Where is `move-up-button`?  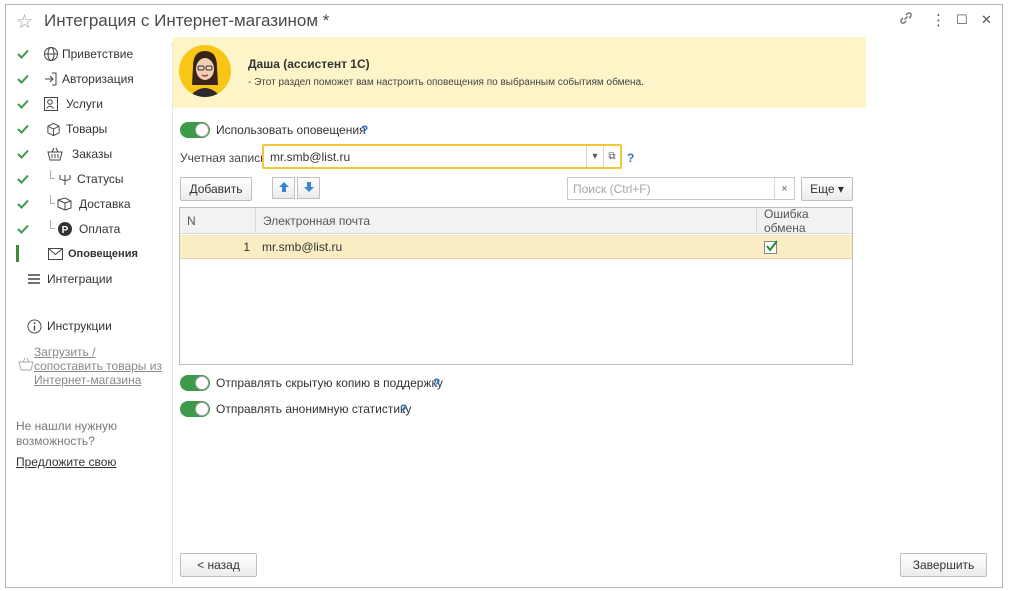
move-up-button is located at coordinates (283, 188).